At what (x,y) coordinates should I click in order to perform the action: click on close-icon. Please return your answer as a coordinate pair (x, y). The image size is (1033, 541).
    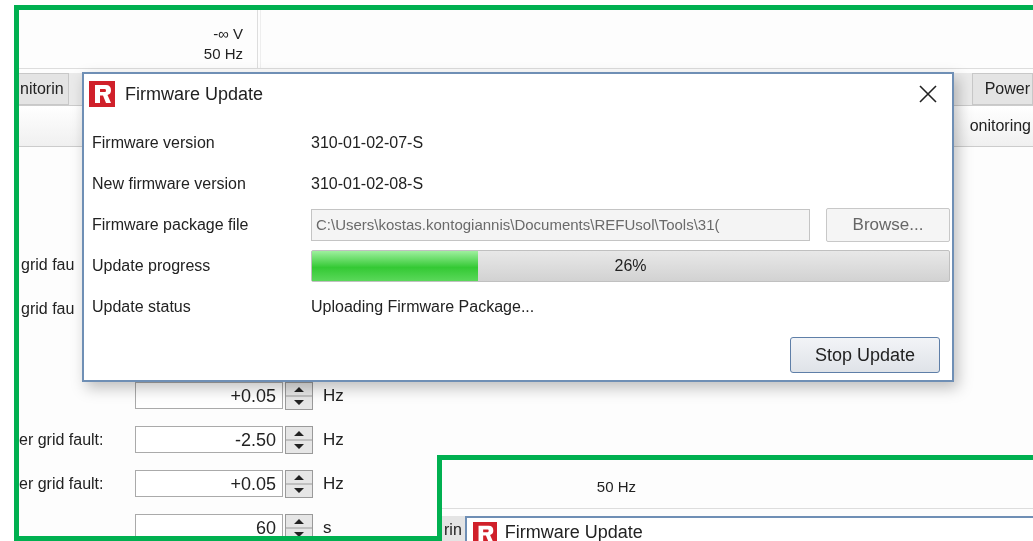
    Looking at the image, I should click on (928, 94).